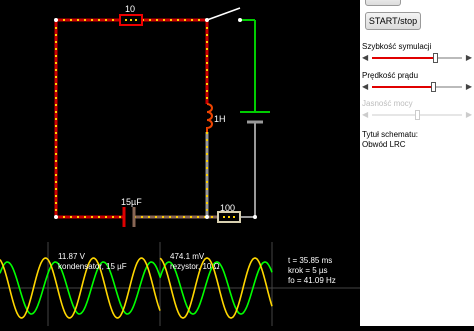 The image size is (474, 331). Describe the element at coordinates (393, 21) in the screenshot. I see `start-stop-button: START/stop` at that location.